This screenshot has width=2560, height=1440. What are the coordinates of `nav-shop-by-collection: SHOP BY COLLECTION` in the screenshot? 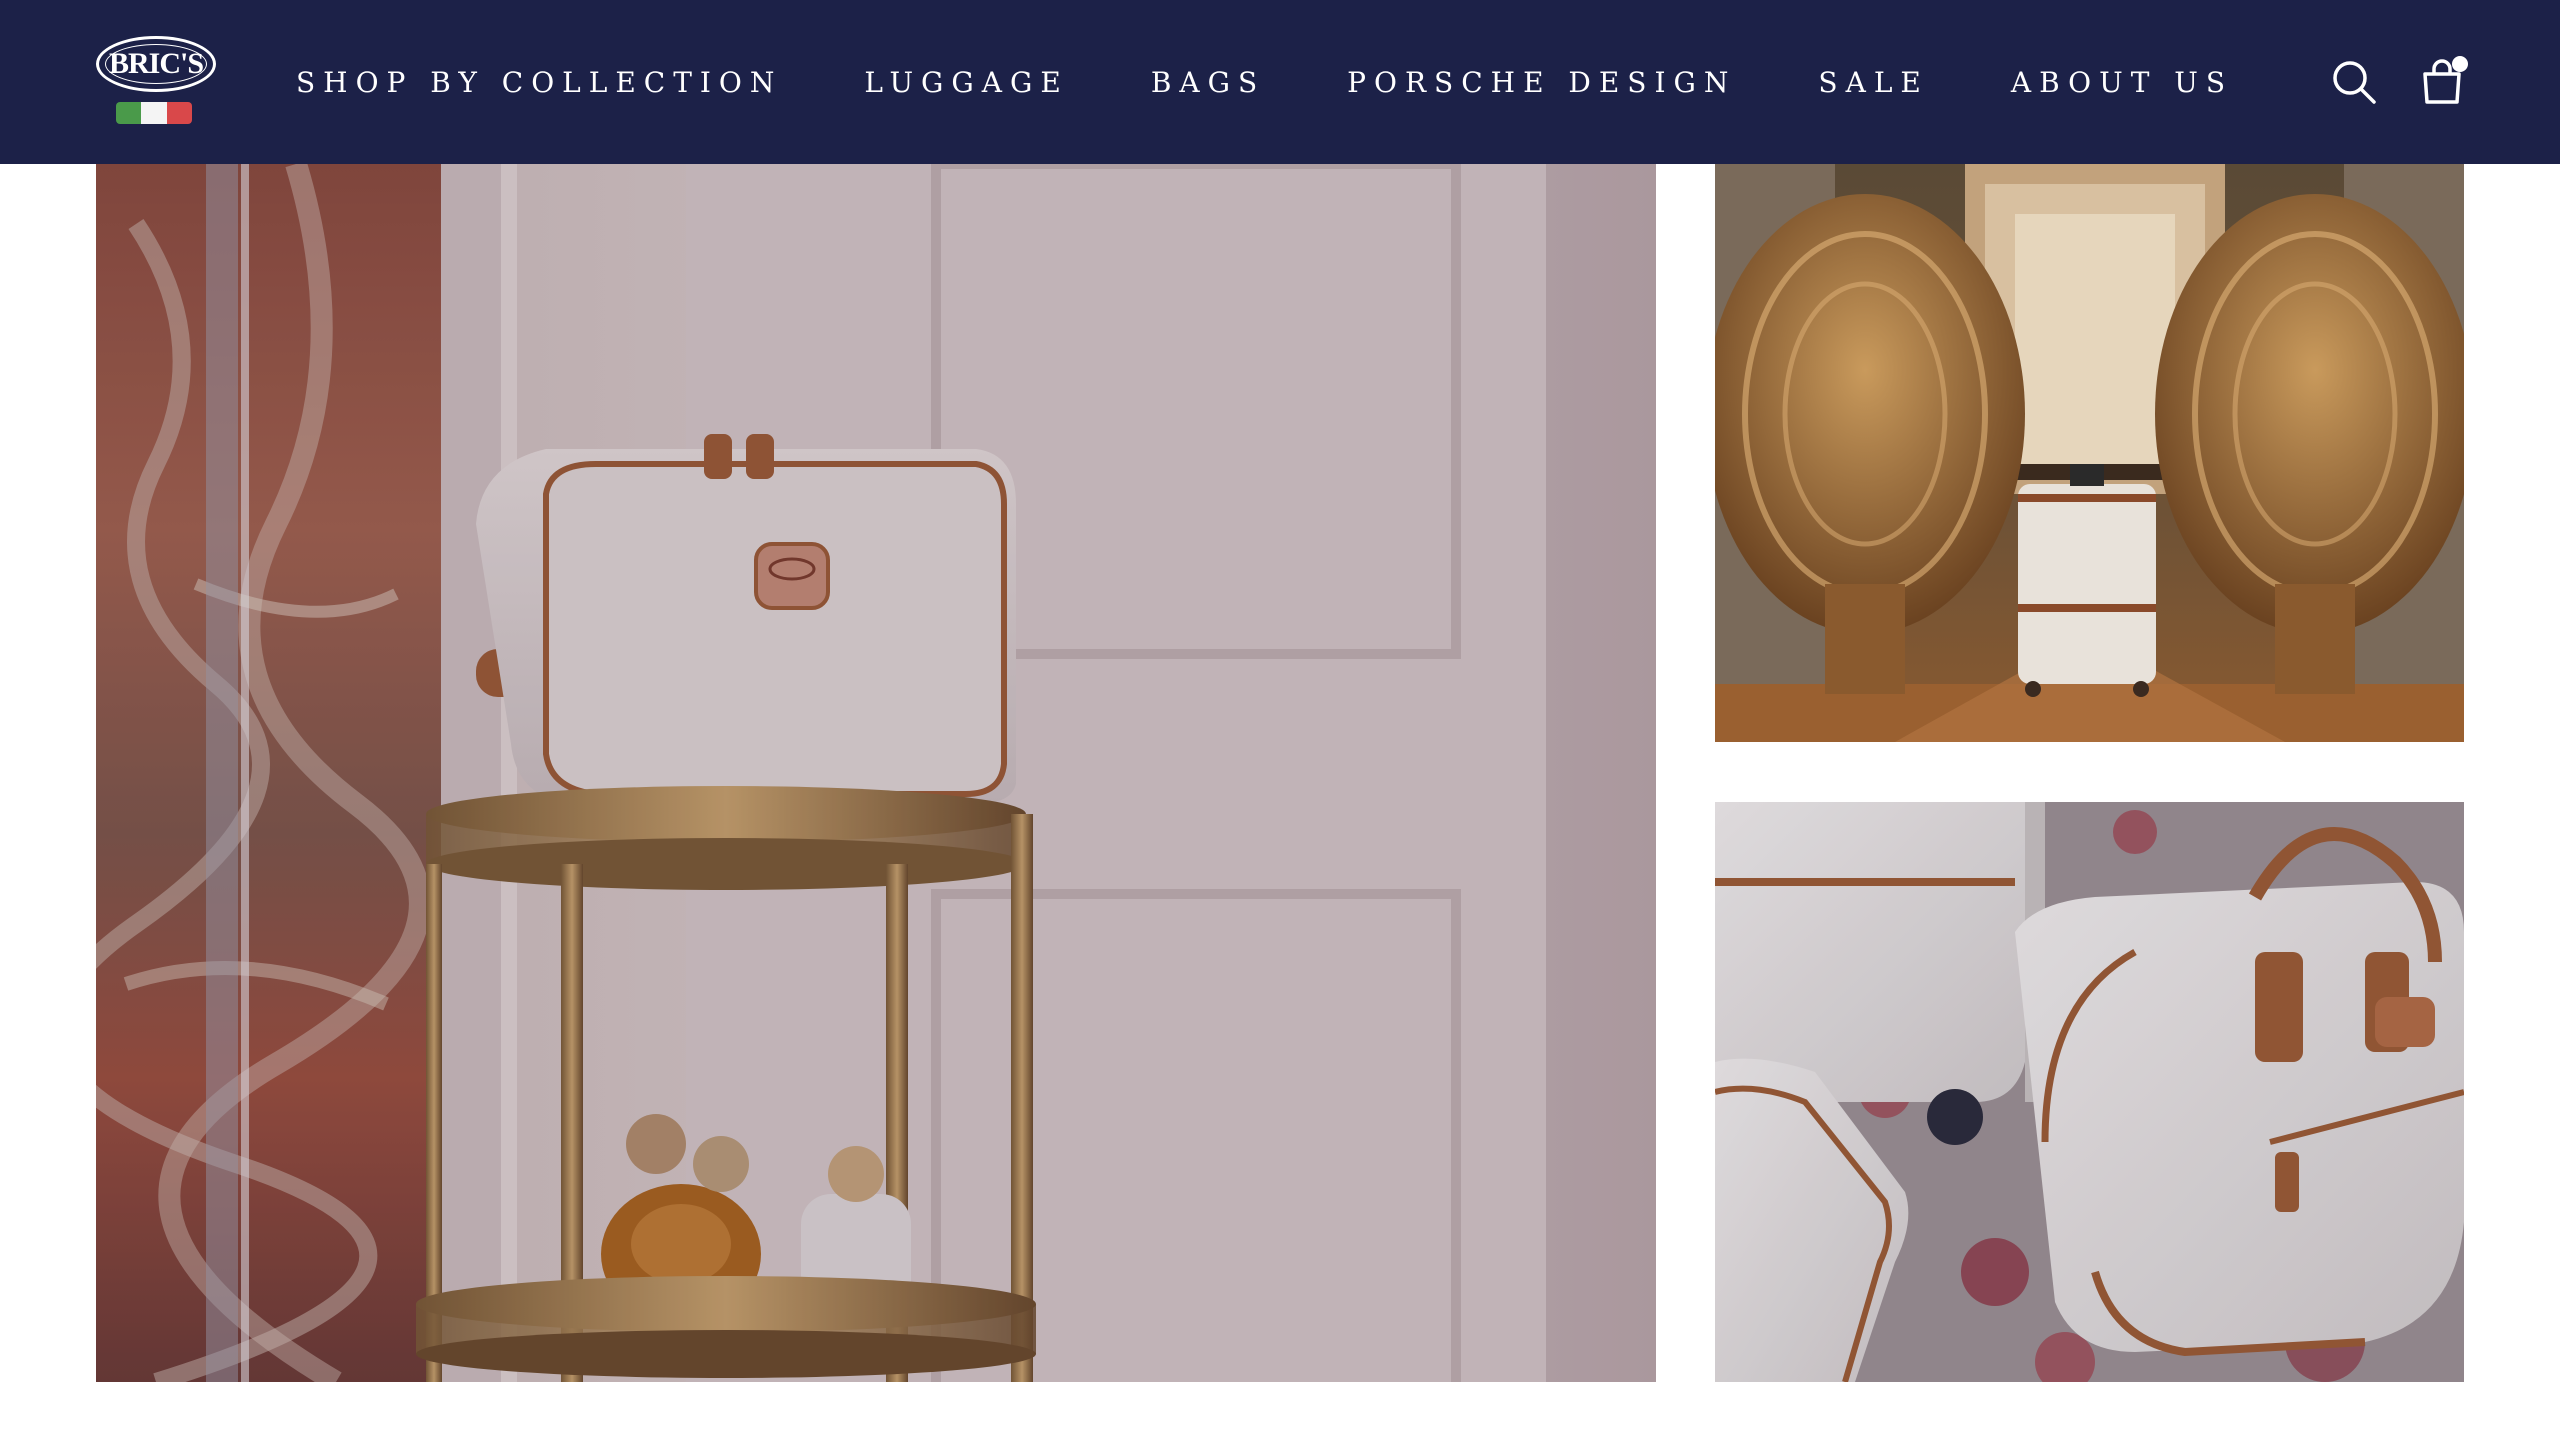 It's located at (539, 82).